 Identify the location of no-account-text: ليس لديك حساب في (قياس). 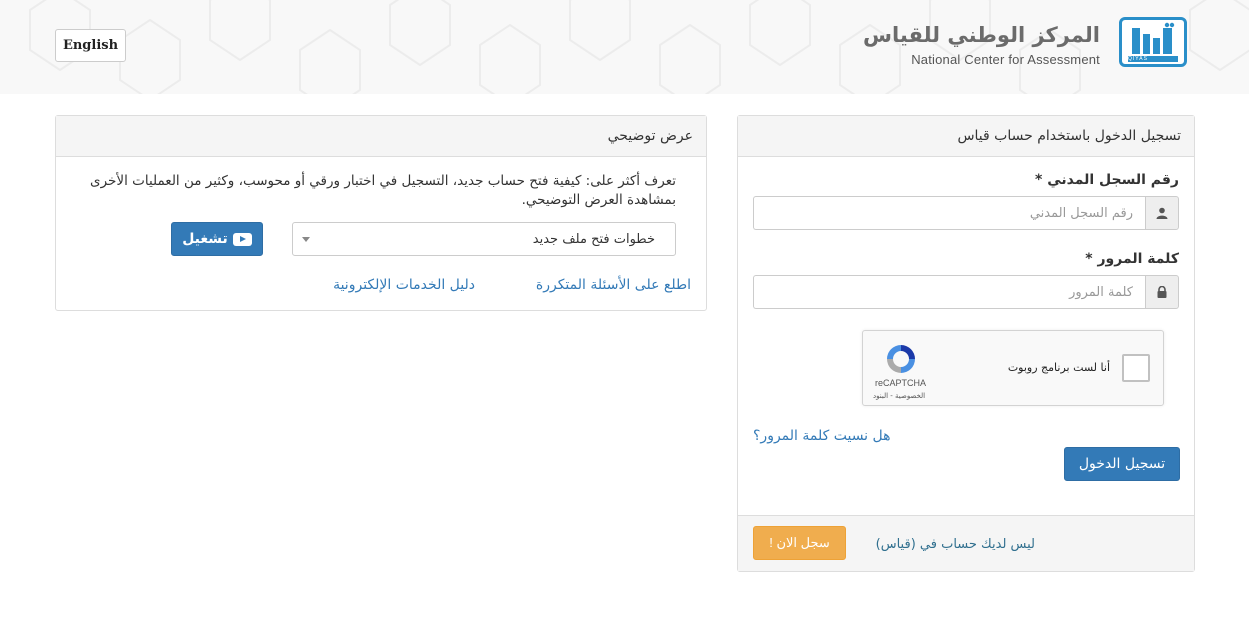
(955, 544).